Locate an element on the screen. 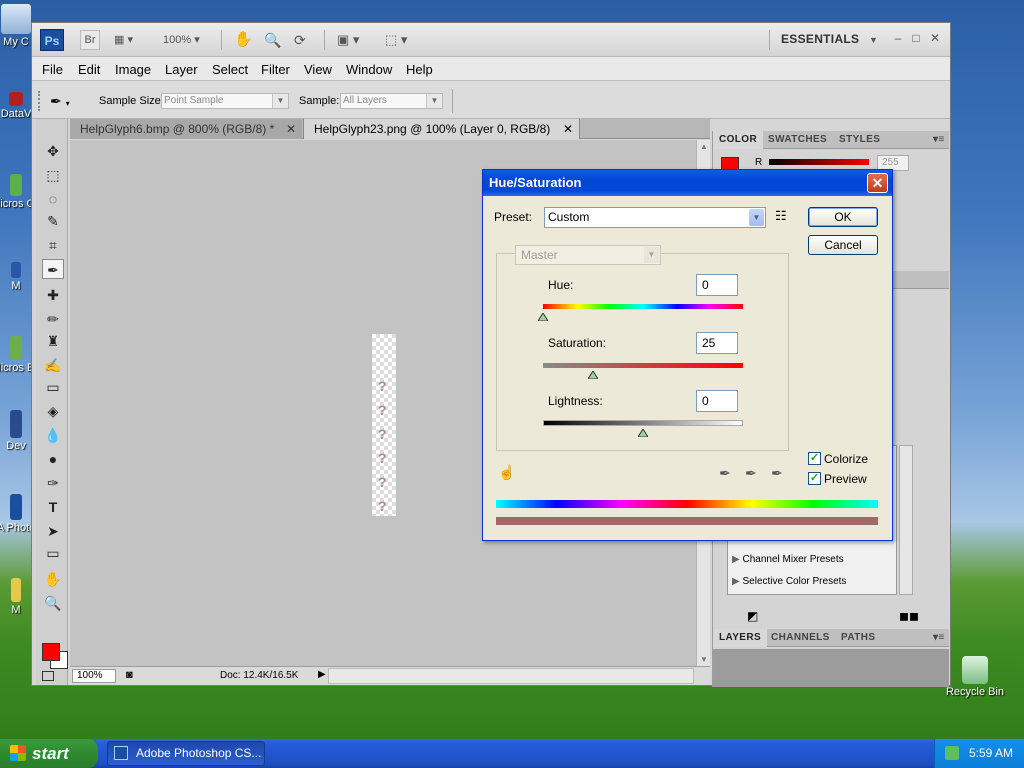 This screenshot has width=1024, height=768. status-info-icon: ◙ is located at coordinates (129, 675).